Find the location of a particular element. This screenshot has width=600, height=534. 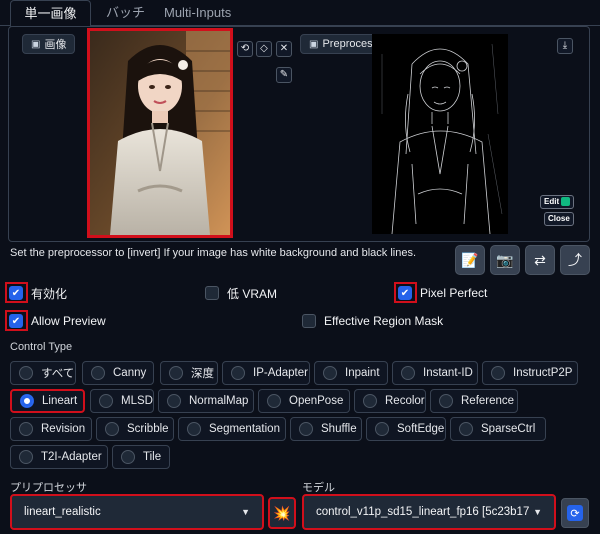

preprocessor-select: lineart_realistic ▼ is located at coordinates (137, 512).